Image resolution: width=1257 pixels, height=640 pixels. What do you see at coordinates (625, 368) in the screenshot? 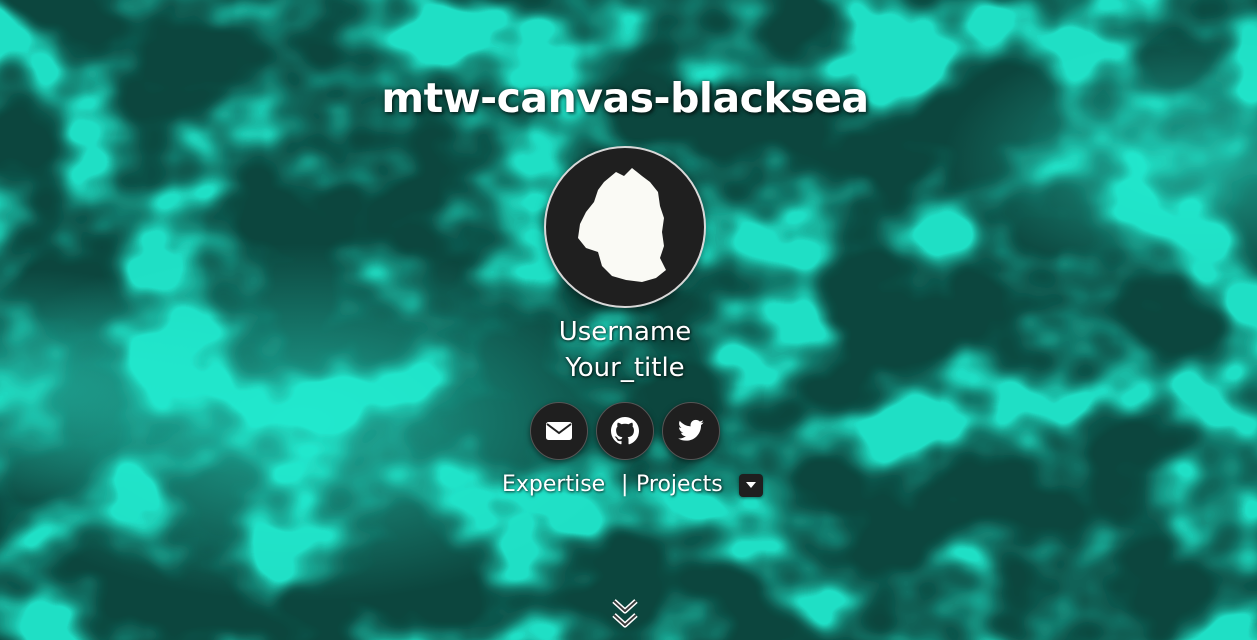
I see `user-title: Your_title` at bounding box center [625, 368].